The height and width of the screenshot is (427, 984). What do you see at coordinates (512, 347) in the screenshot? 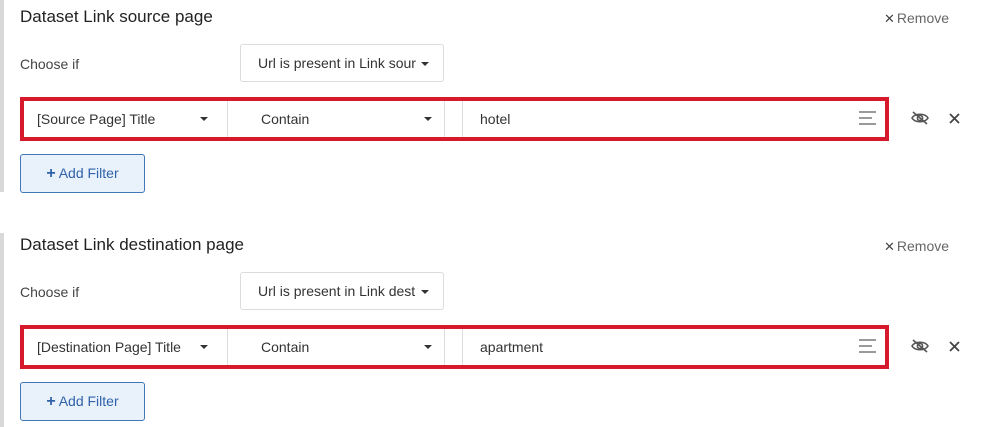
I see `filter-value-text: apartment` at bounding box center [512, 347].